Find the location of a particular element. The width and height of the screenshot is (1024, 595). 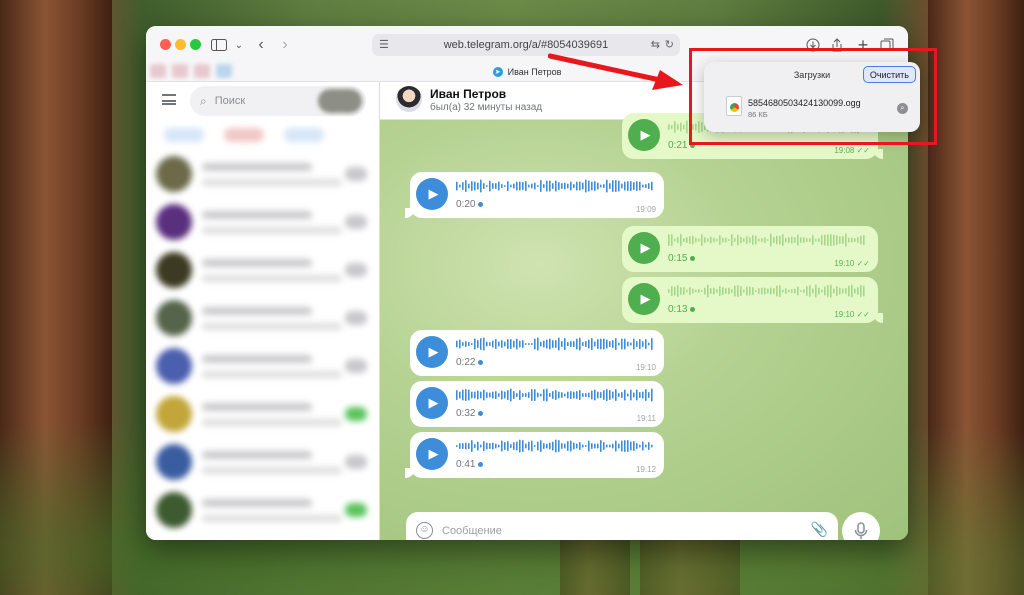

search-input: ⌕ Поиск is located at coordinates (278, 101).